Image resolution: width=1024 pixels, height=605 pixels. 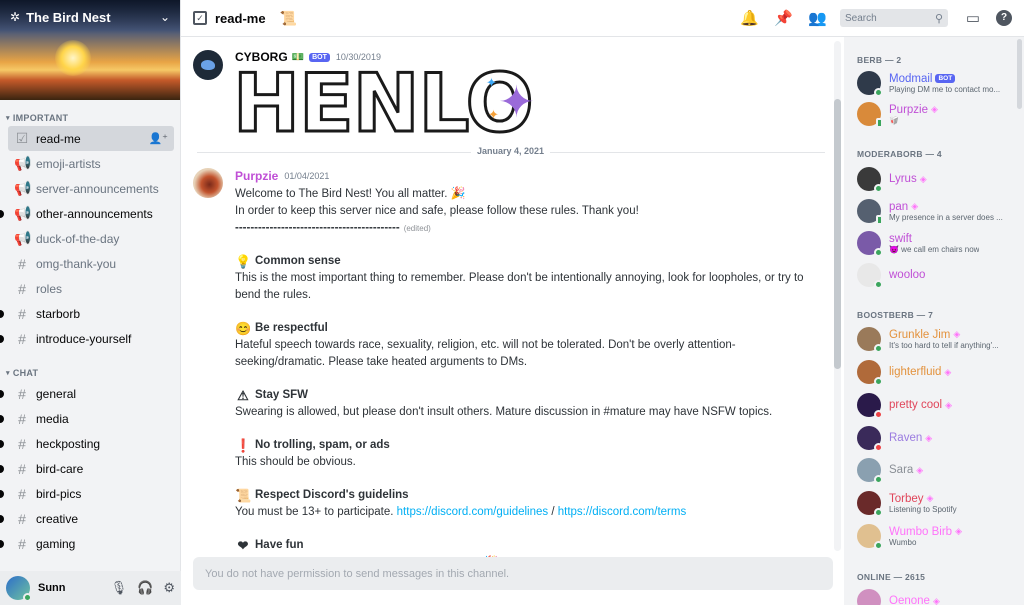 What do you see at coordinates (91, 188) in the screenshot?
I see `channel-server-announcements: 📢 server-announcements` at bounding box center [91, 188].